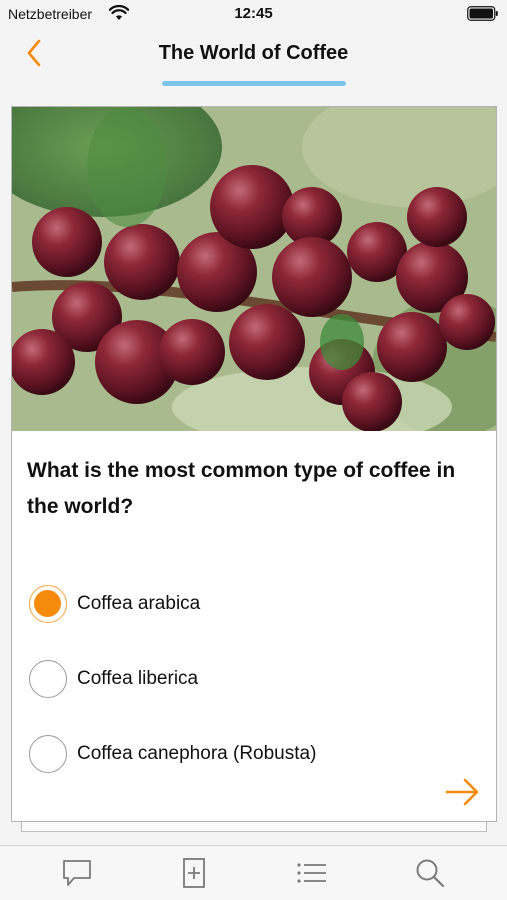  I want to click on answer-option-1: Coffea arabica, so click(249, 605).